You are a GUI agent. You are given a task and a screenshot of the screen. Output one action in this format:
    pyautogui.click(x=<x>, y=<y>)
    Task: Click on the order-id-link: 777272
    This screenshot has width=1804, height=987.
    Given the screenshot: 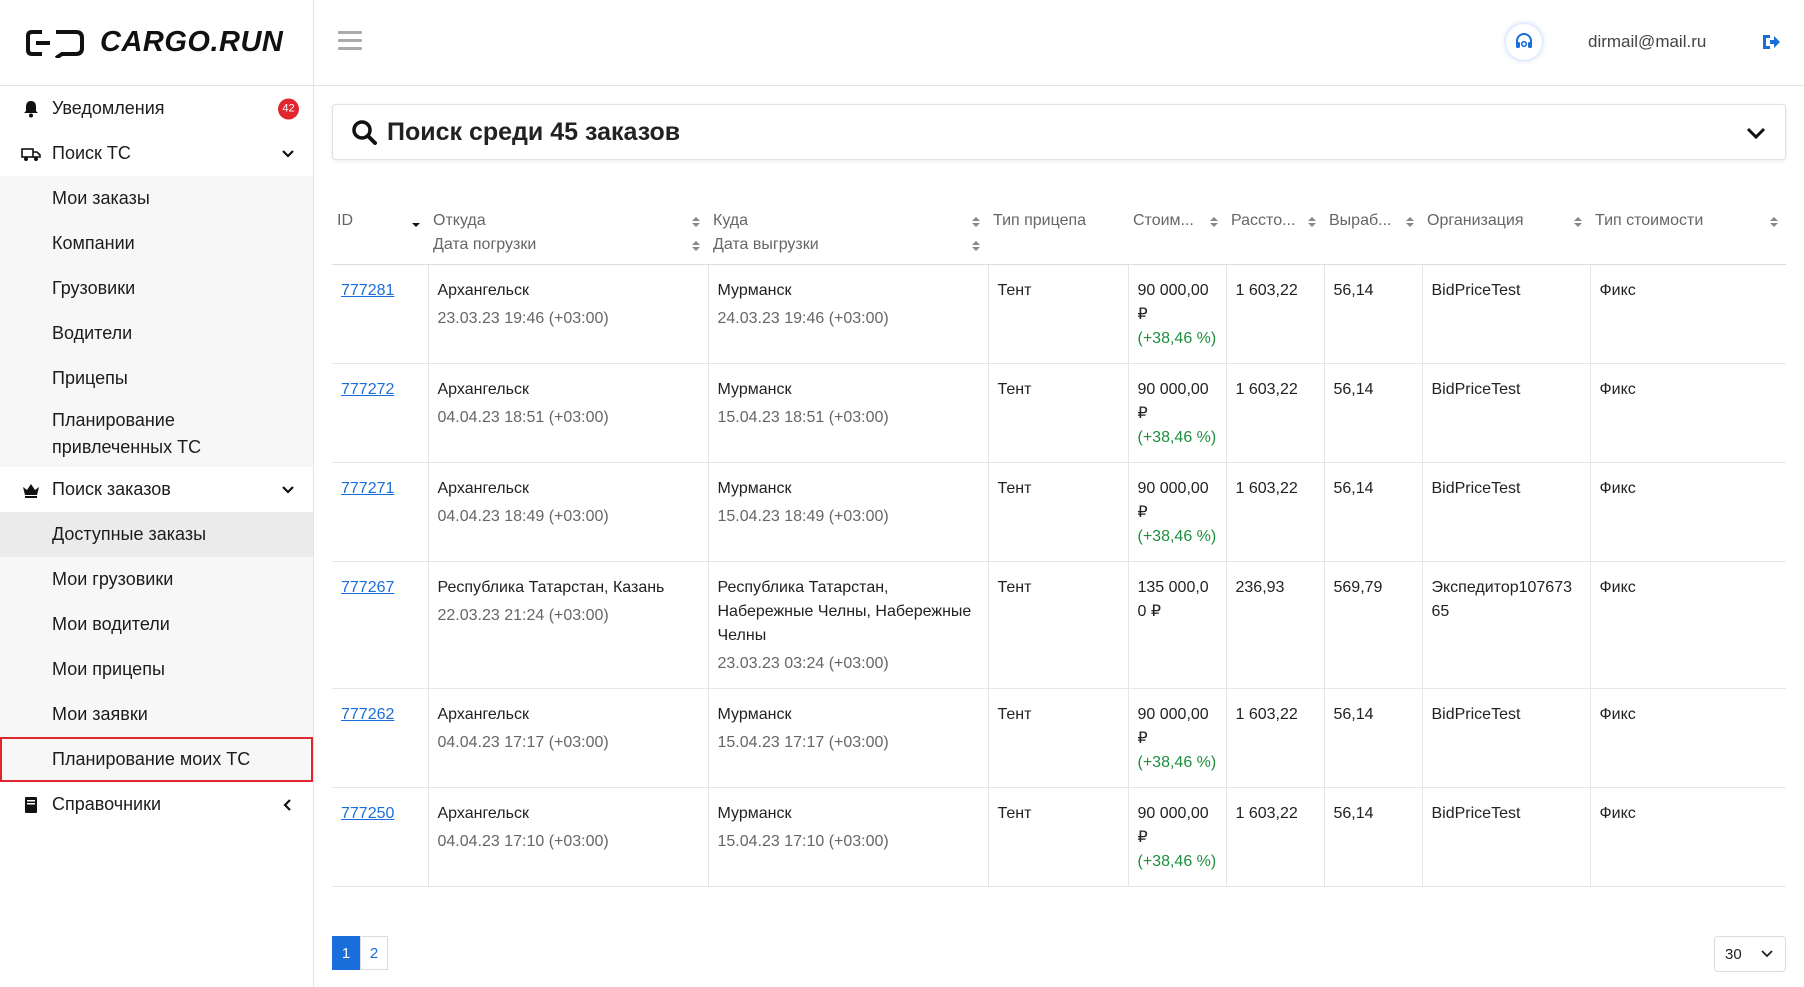 What is the action you would take?
    pyautogui.click(x=367, y=389)
    